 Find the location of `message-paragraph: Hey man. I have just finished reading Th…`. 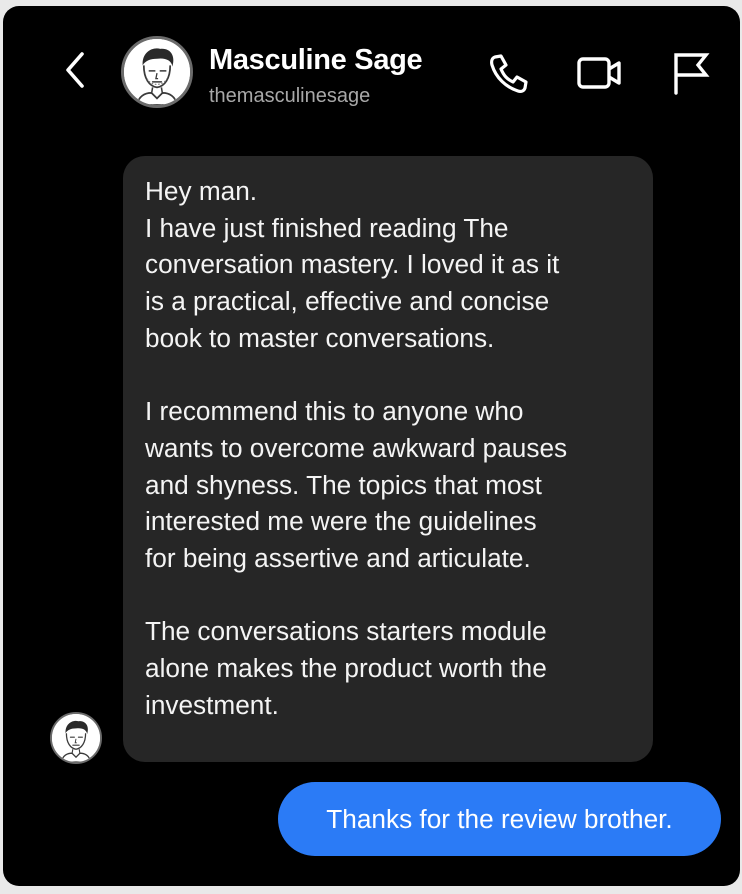

message-paragraph: Hey man. I have just finished reading Th… is located at coordinates (352, 264).